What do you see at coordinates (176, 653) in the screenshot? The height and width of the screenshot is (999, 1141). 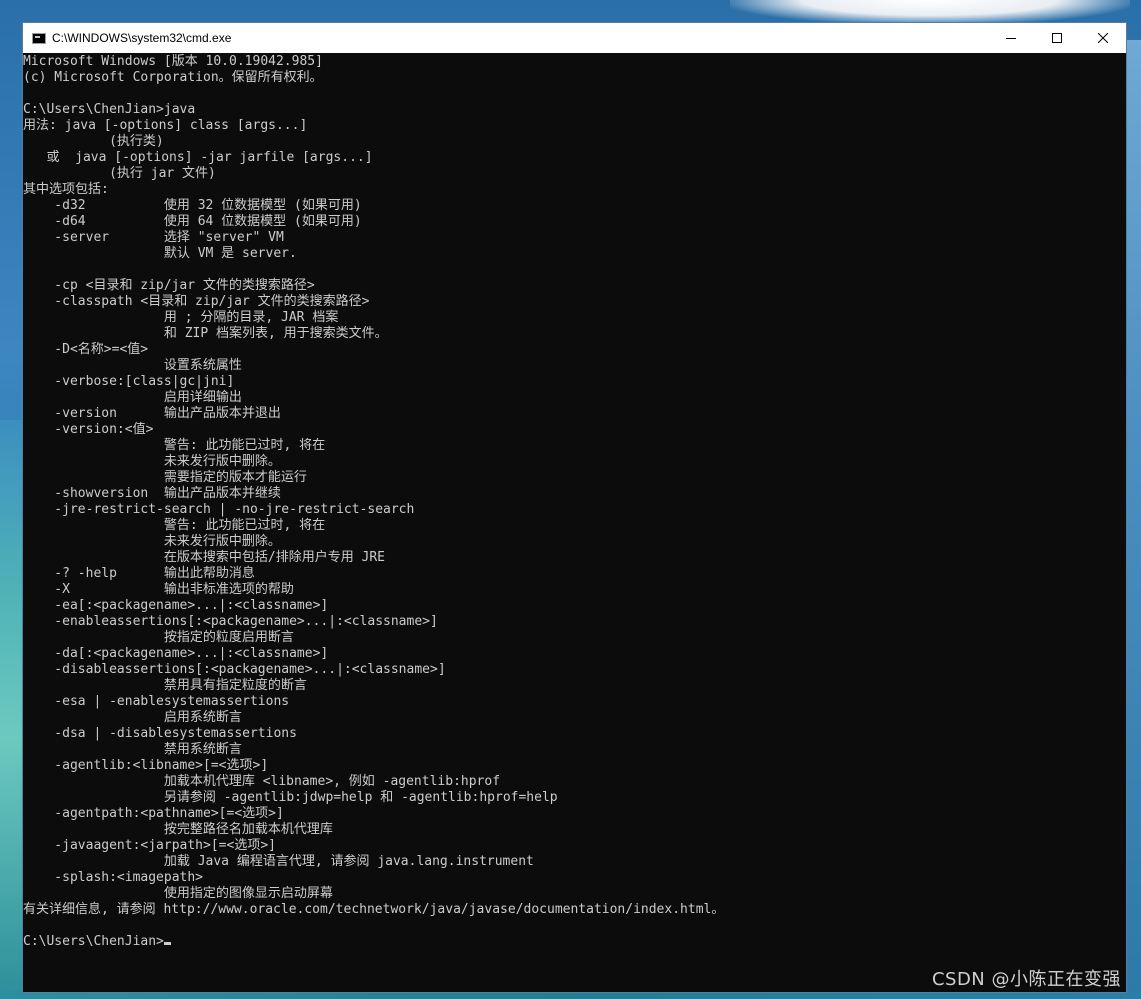 I see `console-line: -da[:<packagename>...|:<classname>]` at bounding box center [176, 653].